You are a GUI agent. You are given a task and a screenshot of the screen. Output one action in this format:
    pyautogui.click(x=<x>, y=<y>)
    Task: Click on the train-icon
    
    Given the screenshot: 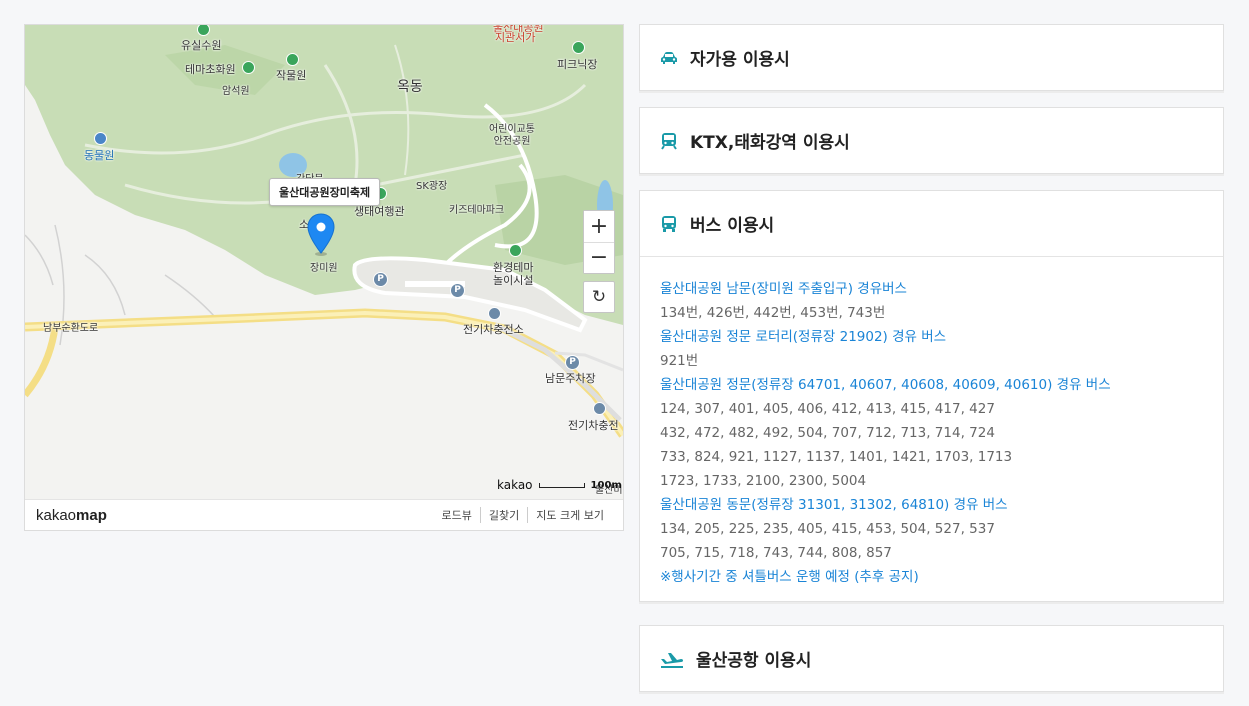 What is the action you would take?
    pyautogui.click(x=669, y=141)
    